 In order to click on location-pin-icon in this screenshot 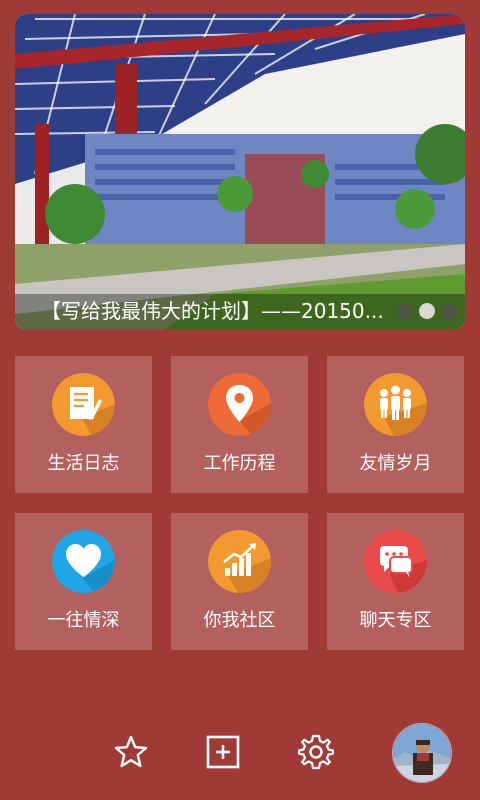, I will do `click(239, 404)`.